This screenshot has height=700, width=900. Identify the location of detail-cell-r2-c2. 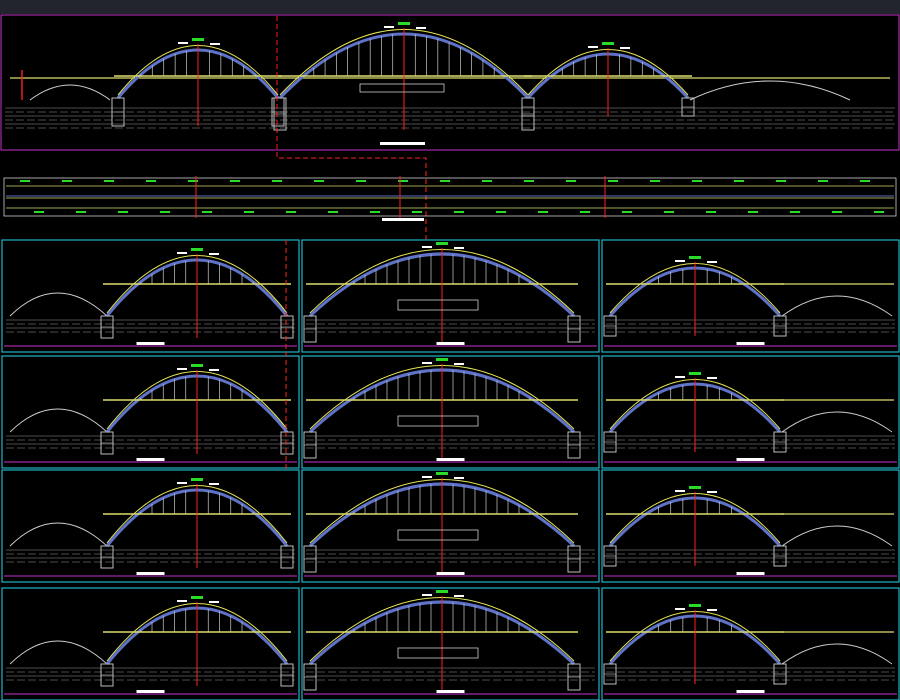
(450, 412).